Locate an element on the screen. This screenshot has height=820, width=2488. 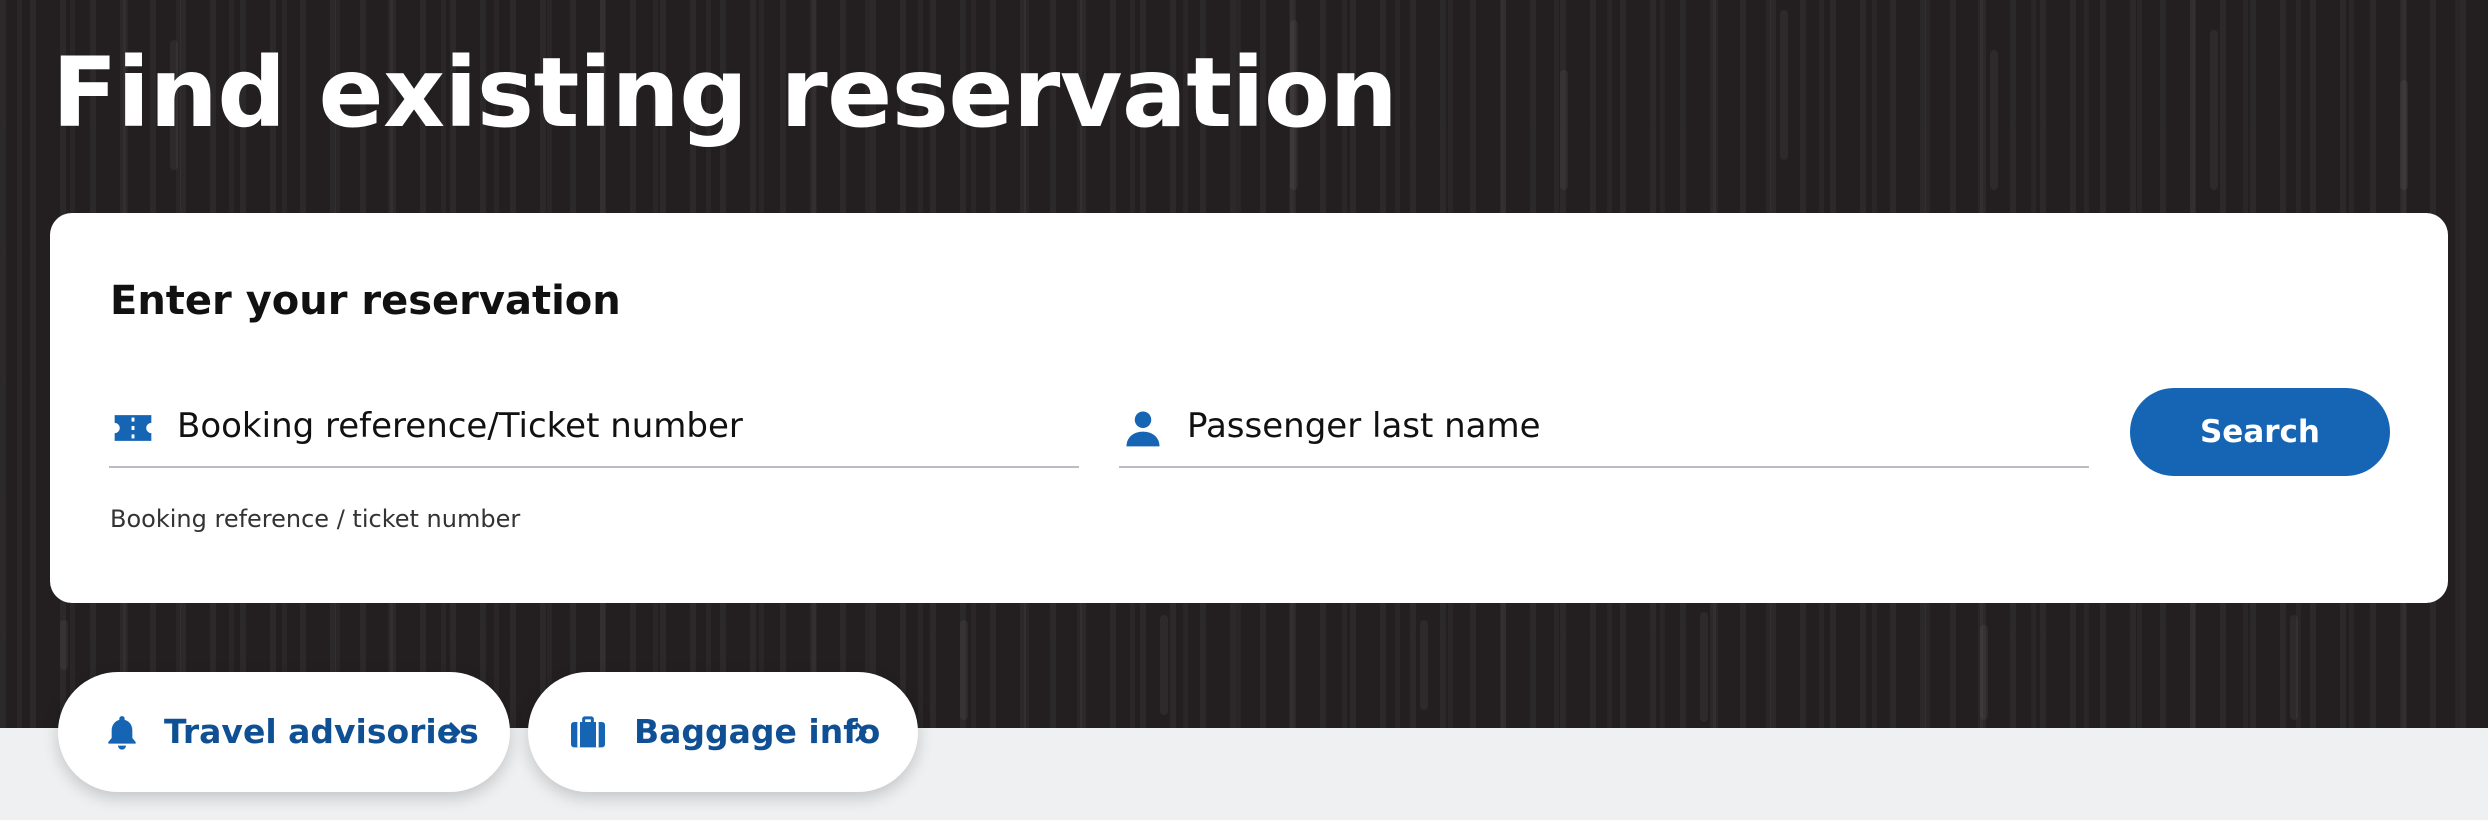
passenger-last-name-input is located at coordinates (1627, 426).